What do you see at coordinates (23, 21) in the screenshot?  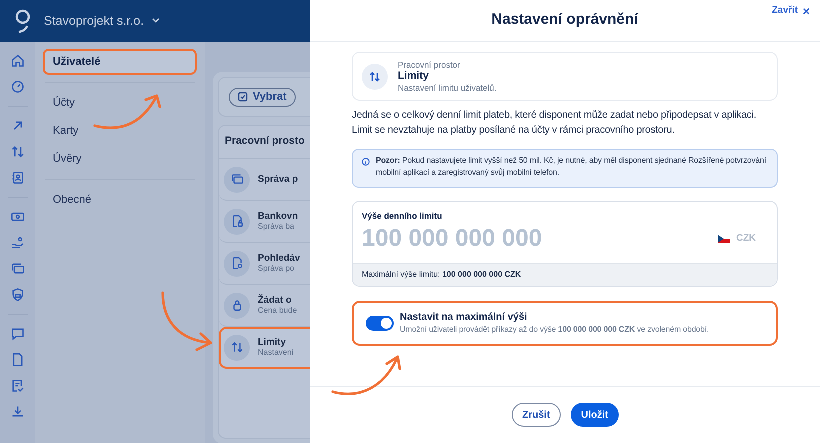 I see `logo-icon` at bounding box center [23, 21].